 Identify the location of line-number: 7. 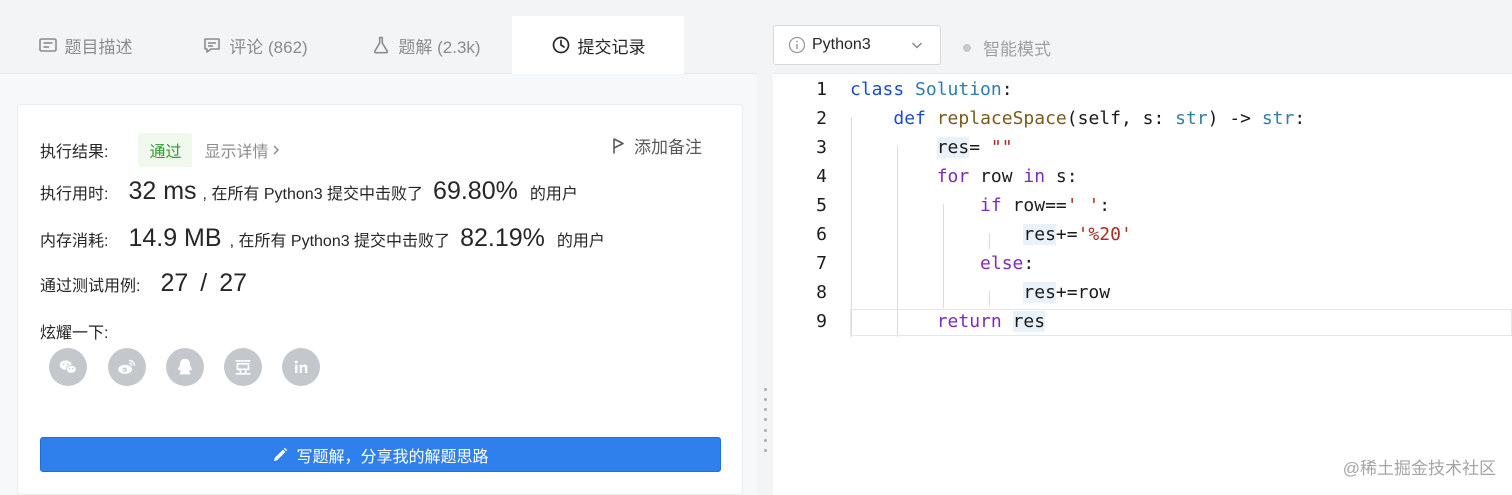
(821, 263).